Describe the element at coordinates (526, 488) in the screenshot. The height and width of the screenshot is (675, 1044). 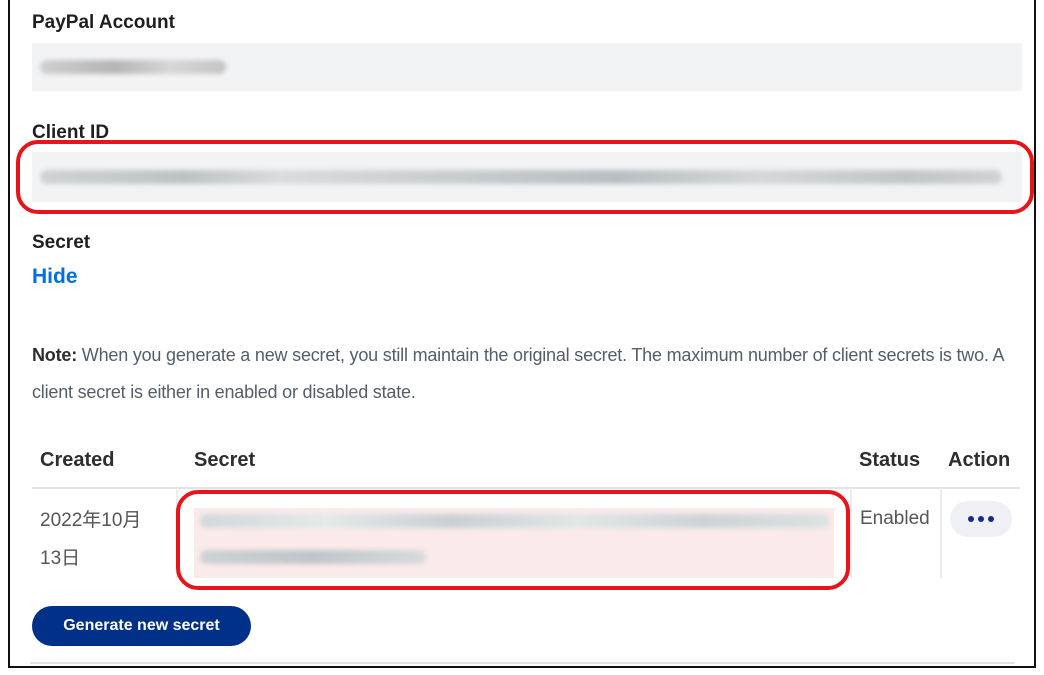
I see `table-header-divider` at that location.